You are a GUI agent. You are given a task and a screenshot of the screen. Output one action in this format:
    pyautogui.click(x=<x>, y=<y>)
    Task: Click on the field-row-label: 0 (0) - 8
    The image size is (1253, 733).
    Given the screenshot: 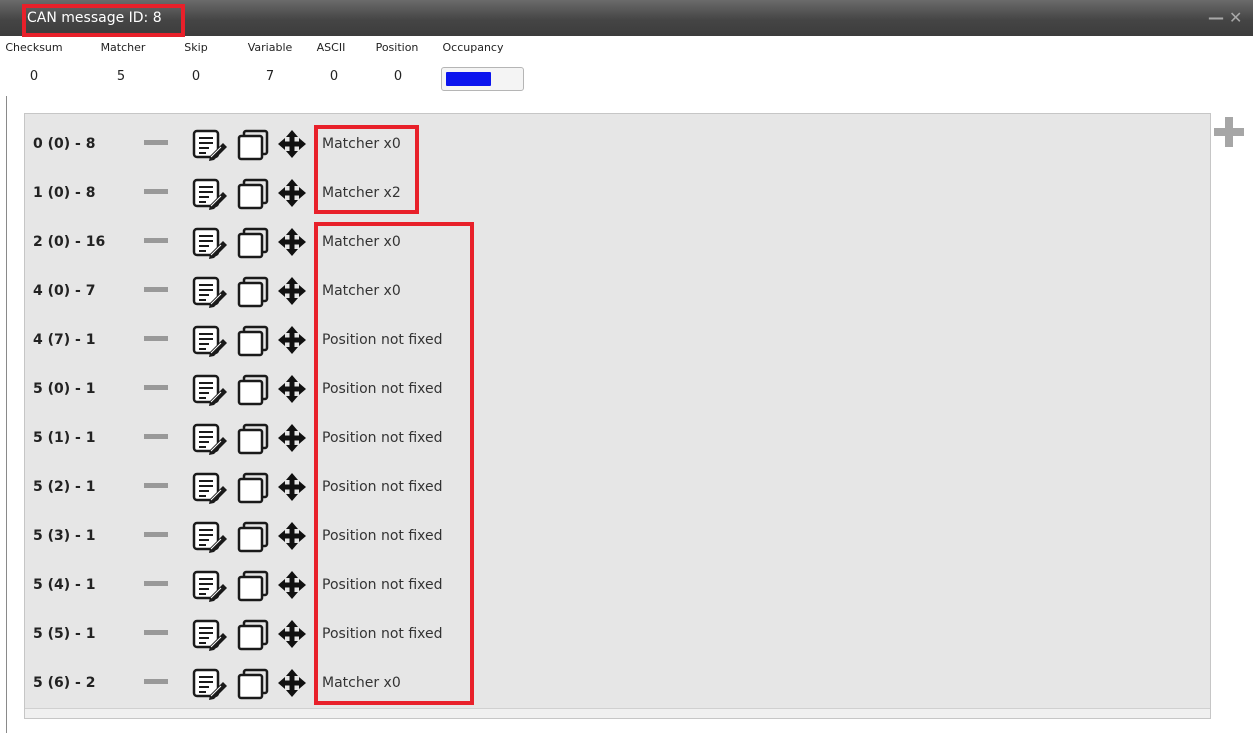 What is the action you would take?
    pyautogui.click(x=64, y=144)
    